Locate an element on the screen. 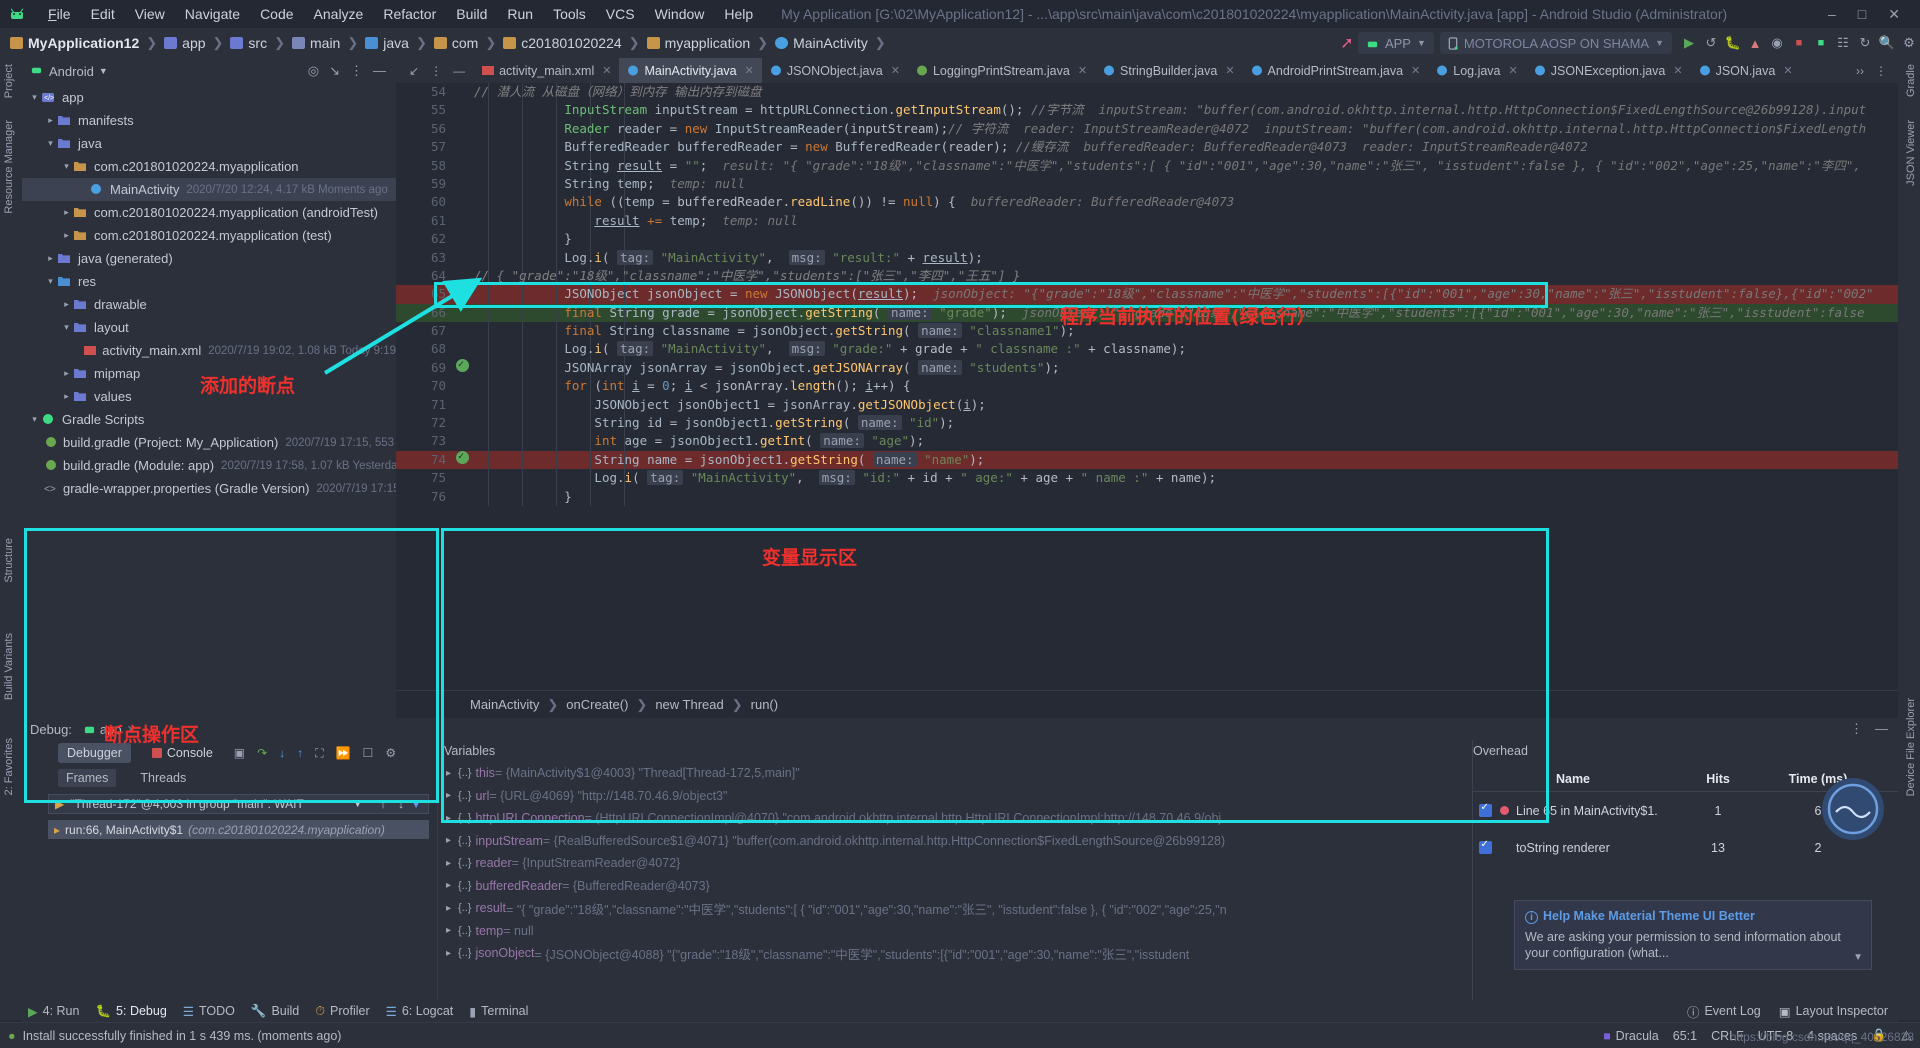  breadcrumb-item-5: com is located at coordinates (465, 43).